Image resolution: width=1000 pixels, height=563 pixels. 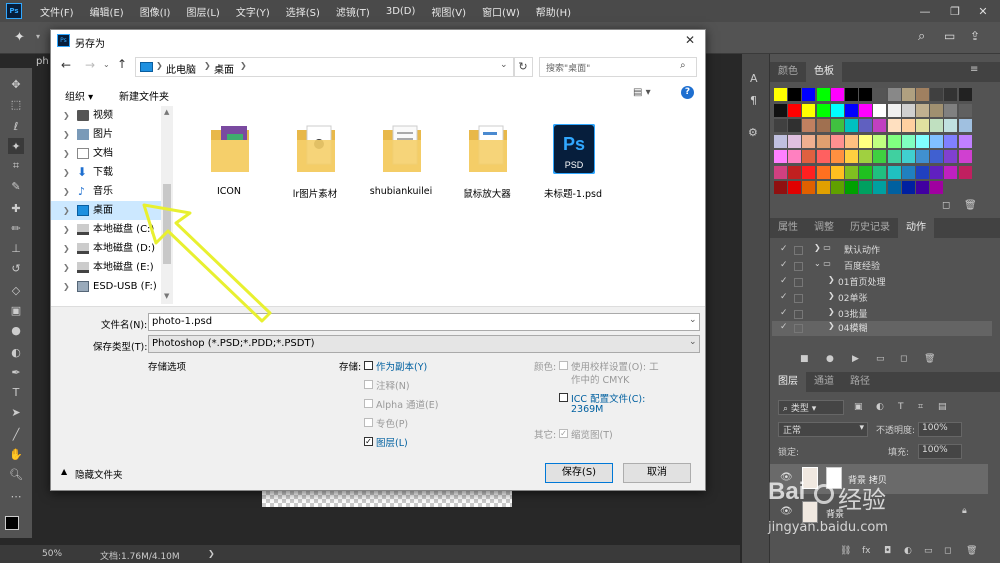 What do you see at coordinates (501, 11) in the screenshot?
I see `menu-window: 窗口(W)` at bounding box center [501, 11].